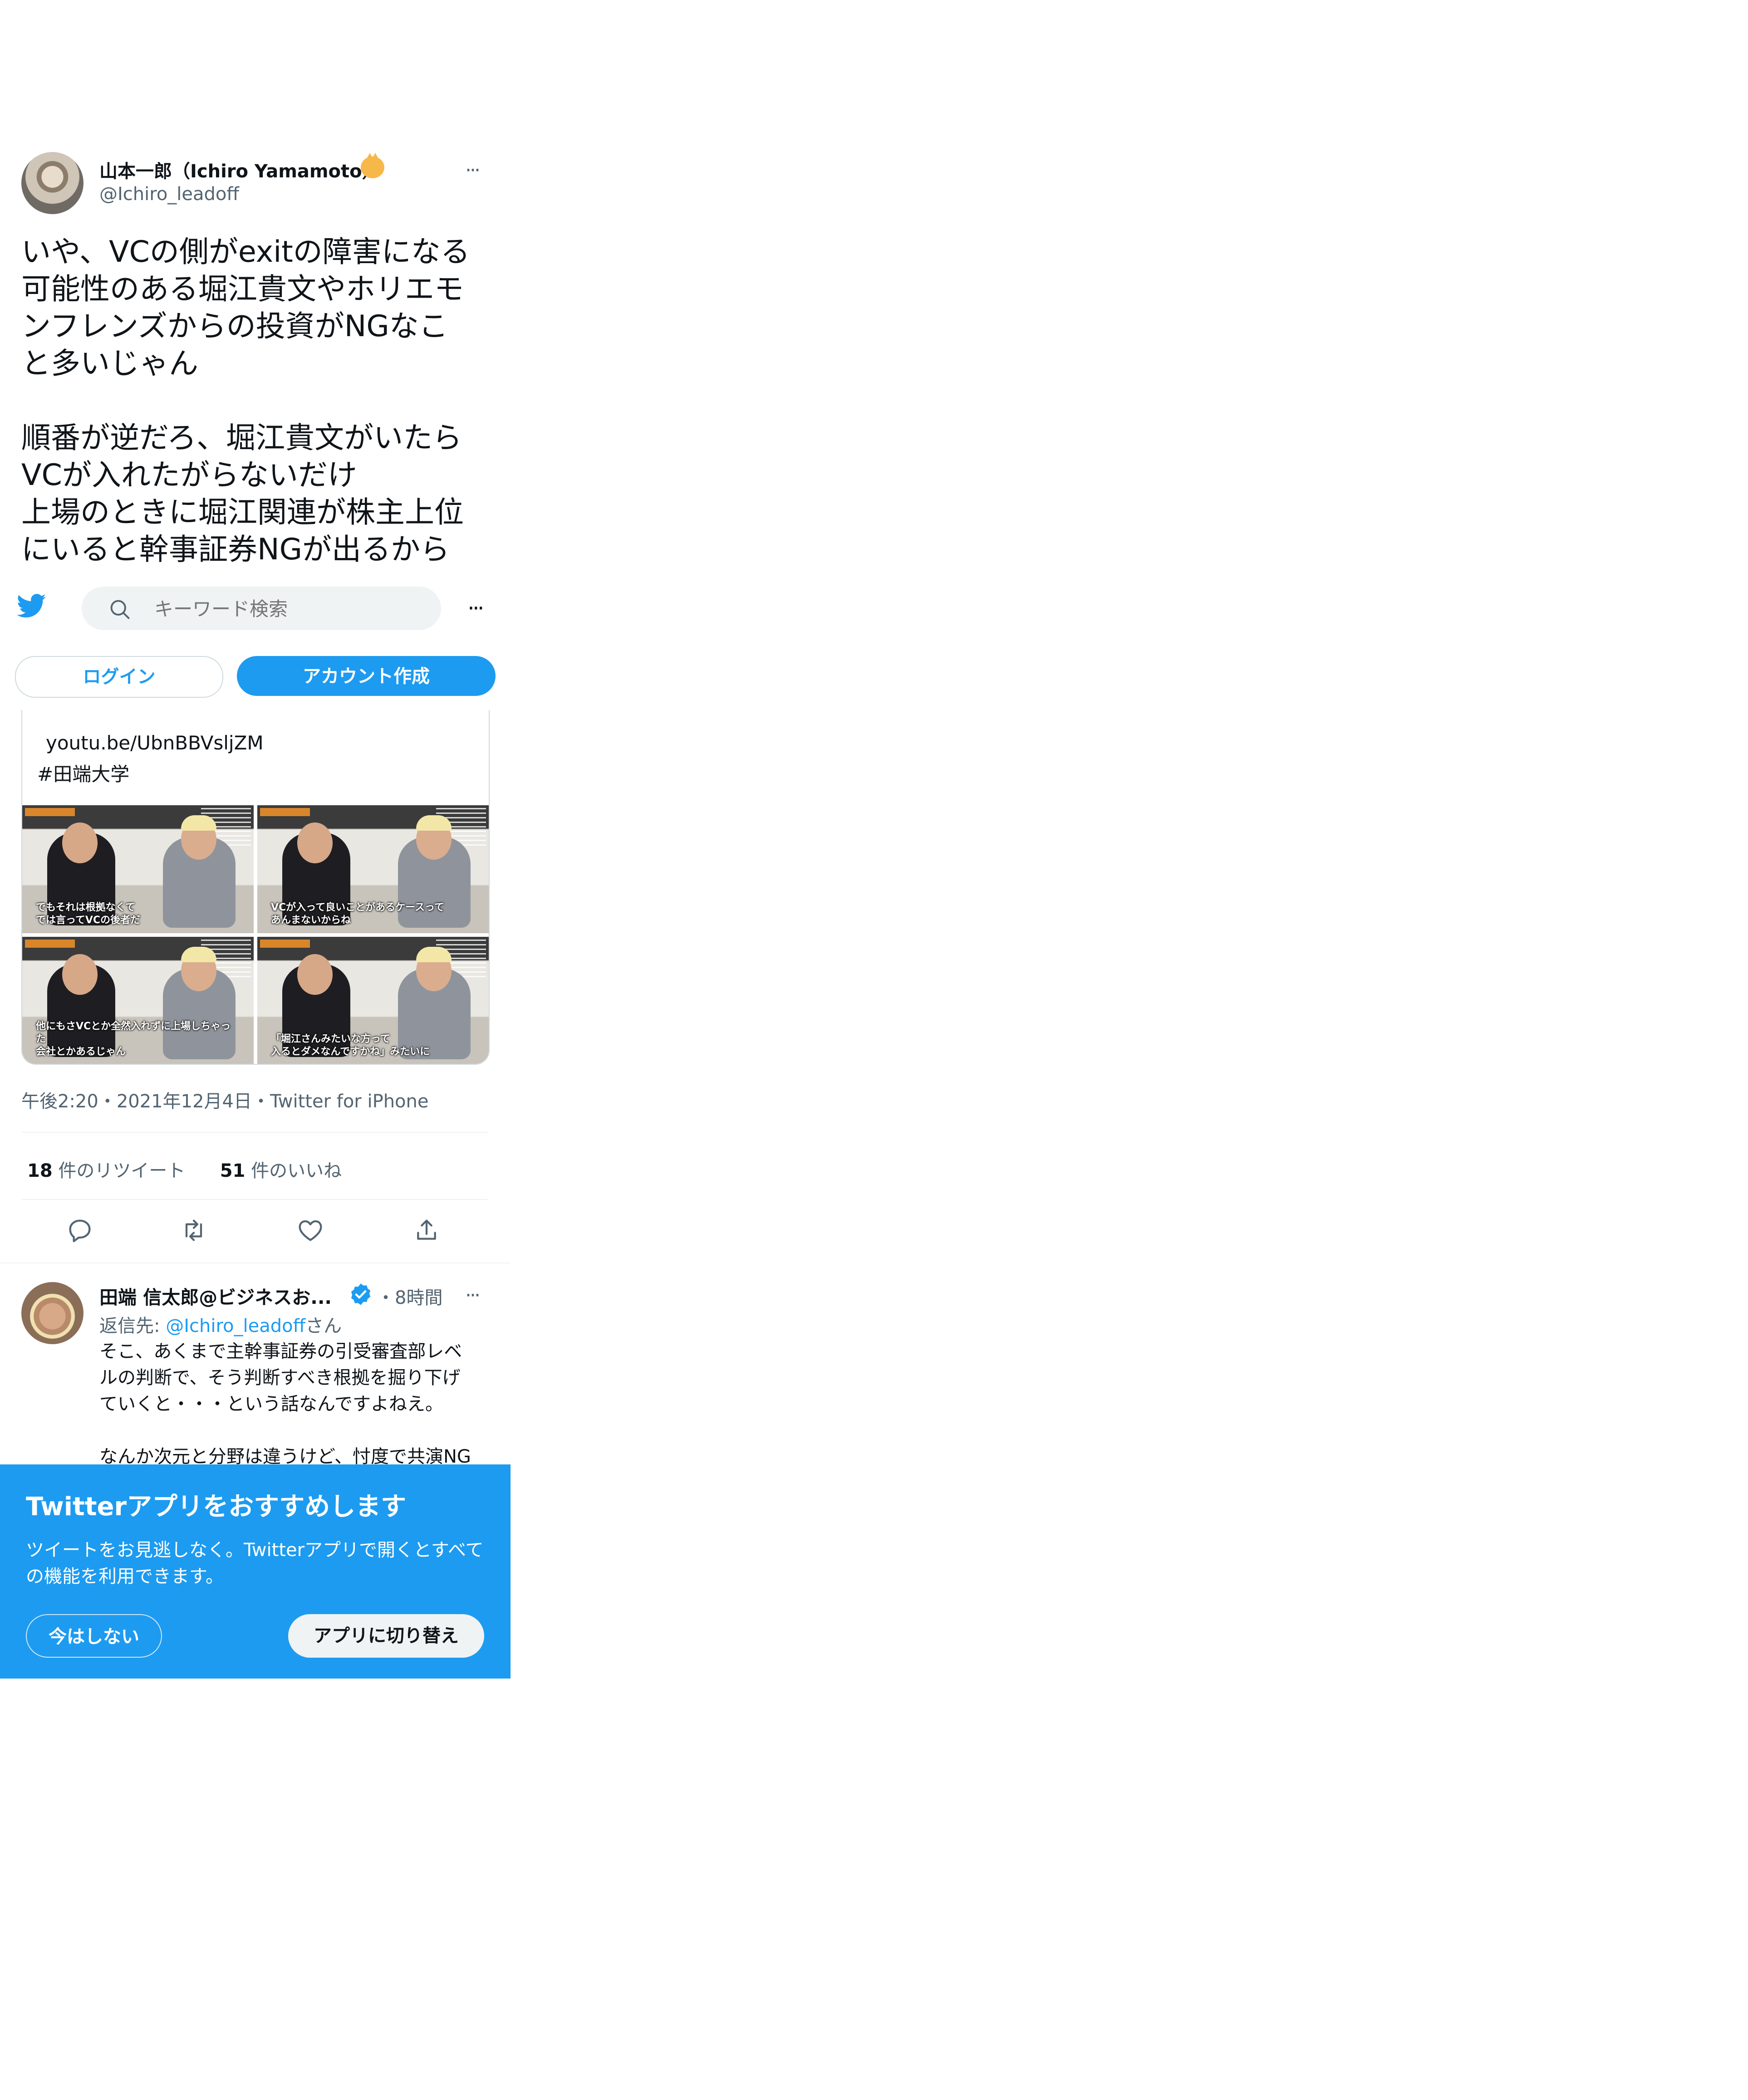  I want to click on reply-timestamp: ・8時間, so click(409, 1296).